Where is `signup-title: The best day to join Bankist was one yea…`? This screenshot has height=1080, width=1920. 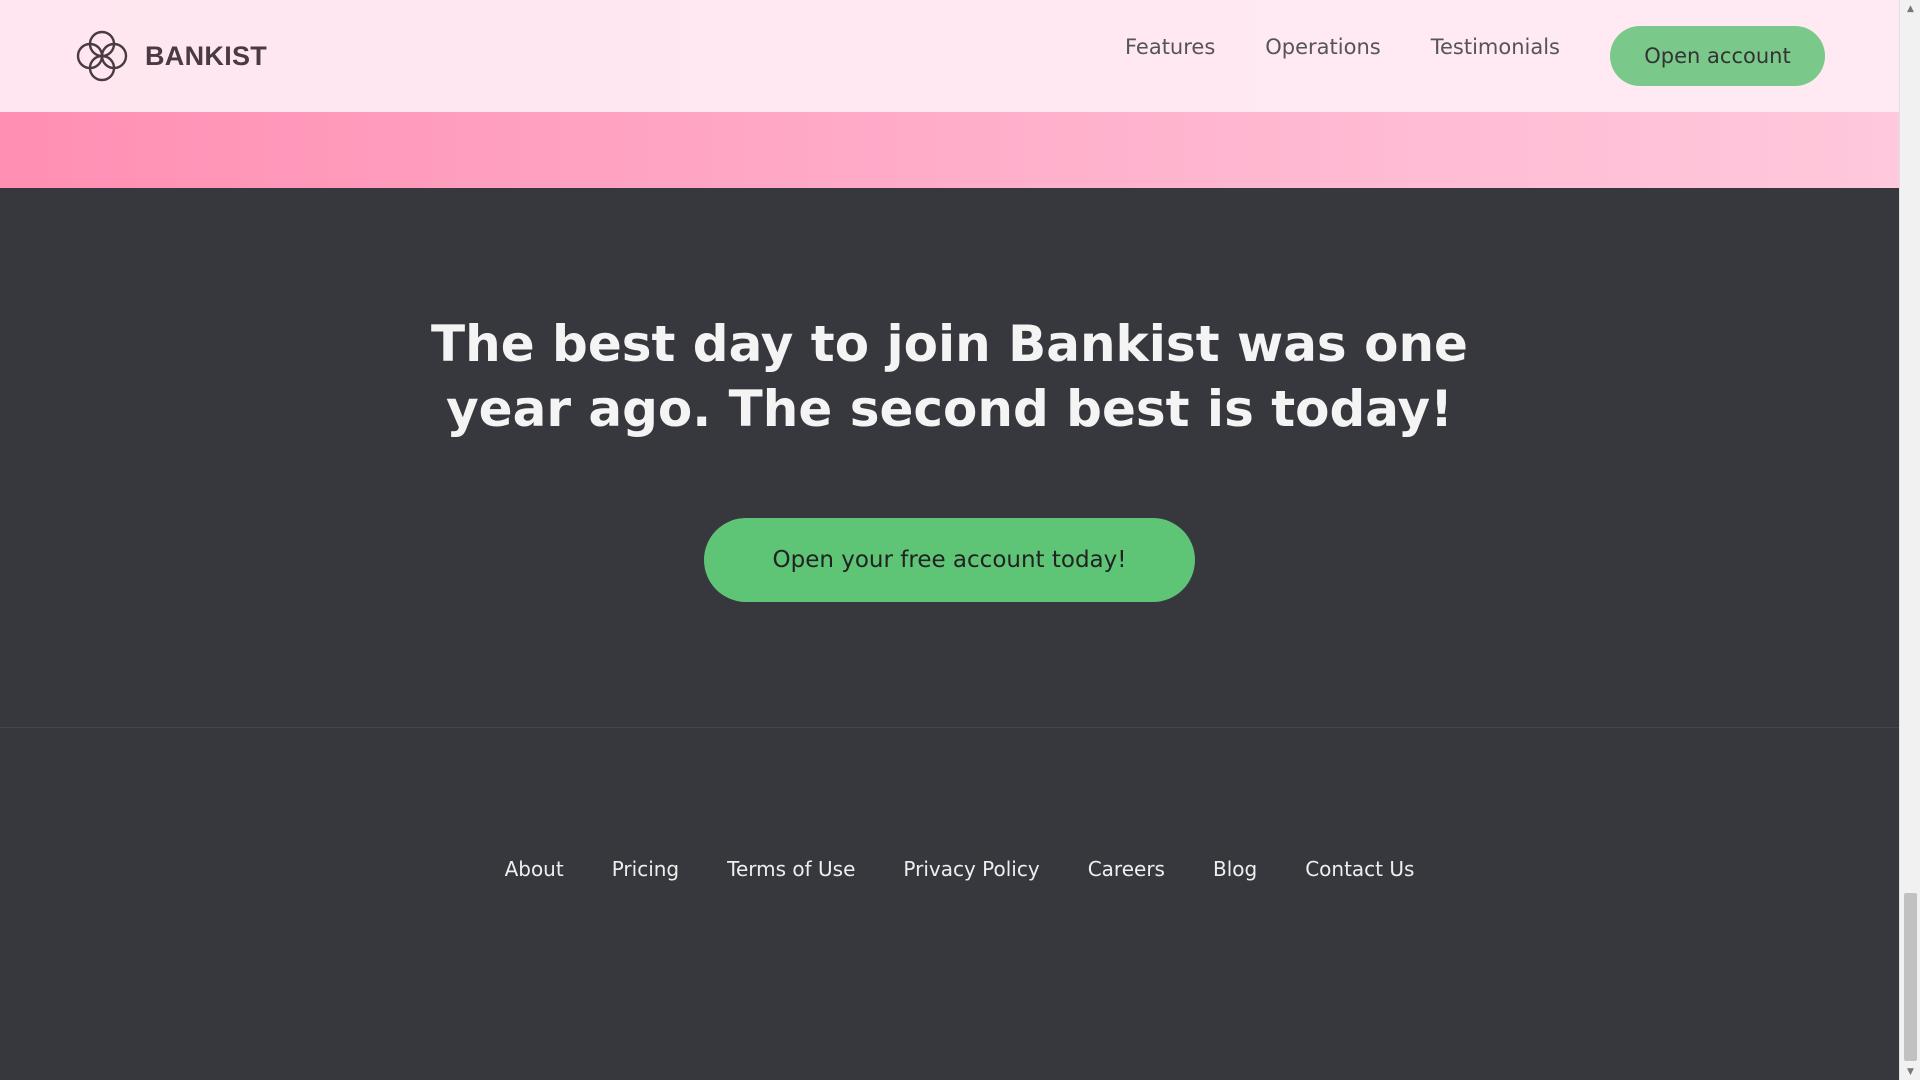 signup-title: The best day to join Bankist was one yea… is located at coordinates (949, 377).